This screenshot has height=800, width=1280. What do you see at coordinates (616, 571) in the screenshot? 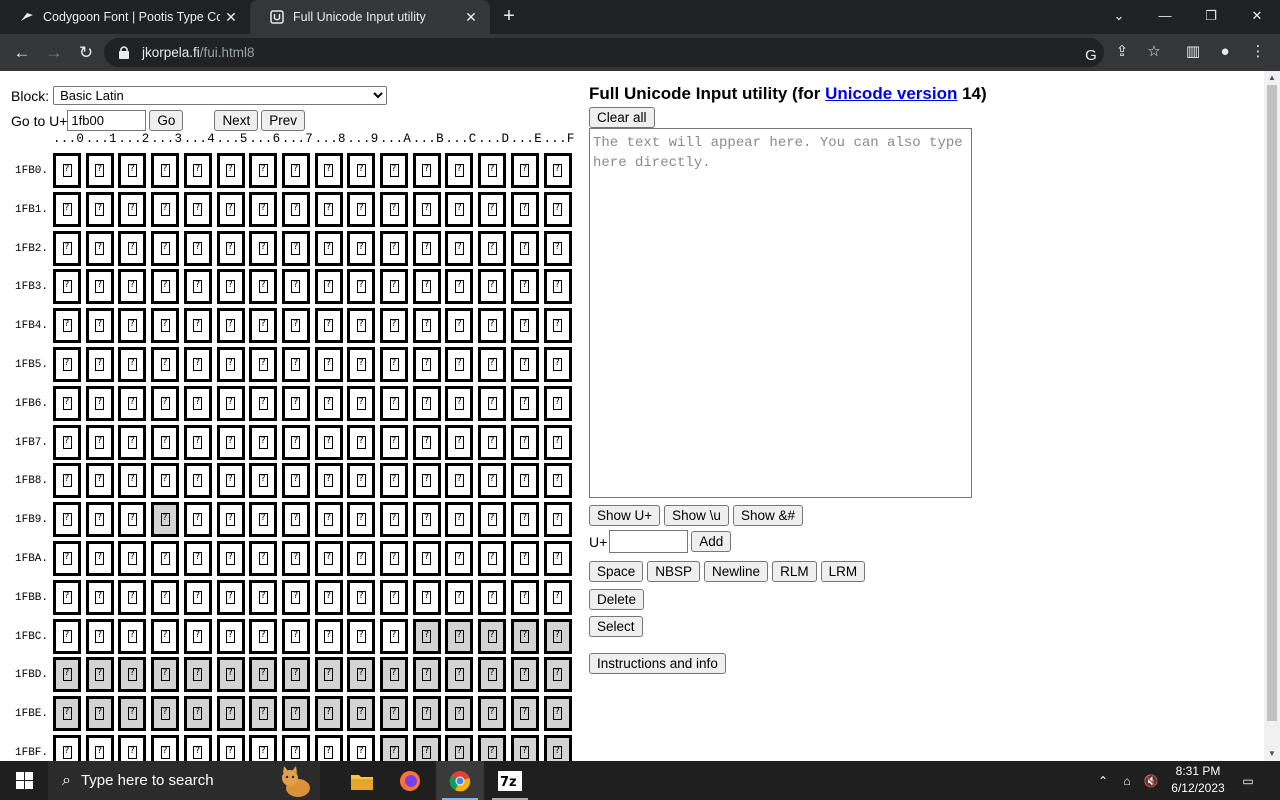
I see `space-button: Space` at bounding box center [616, 571].